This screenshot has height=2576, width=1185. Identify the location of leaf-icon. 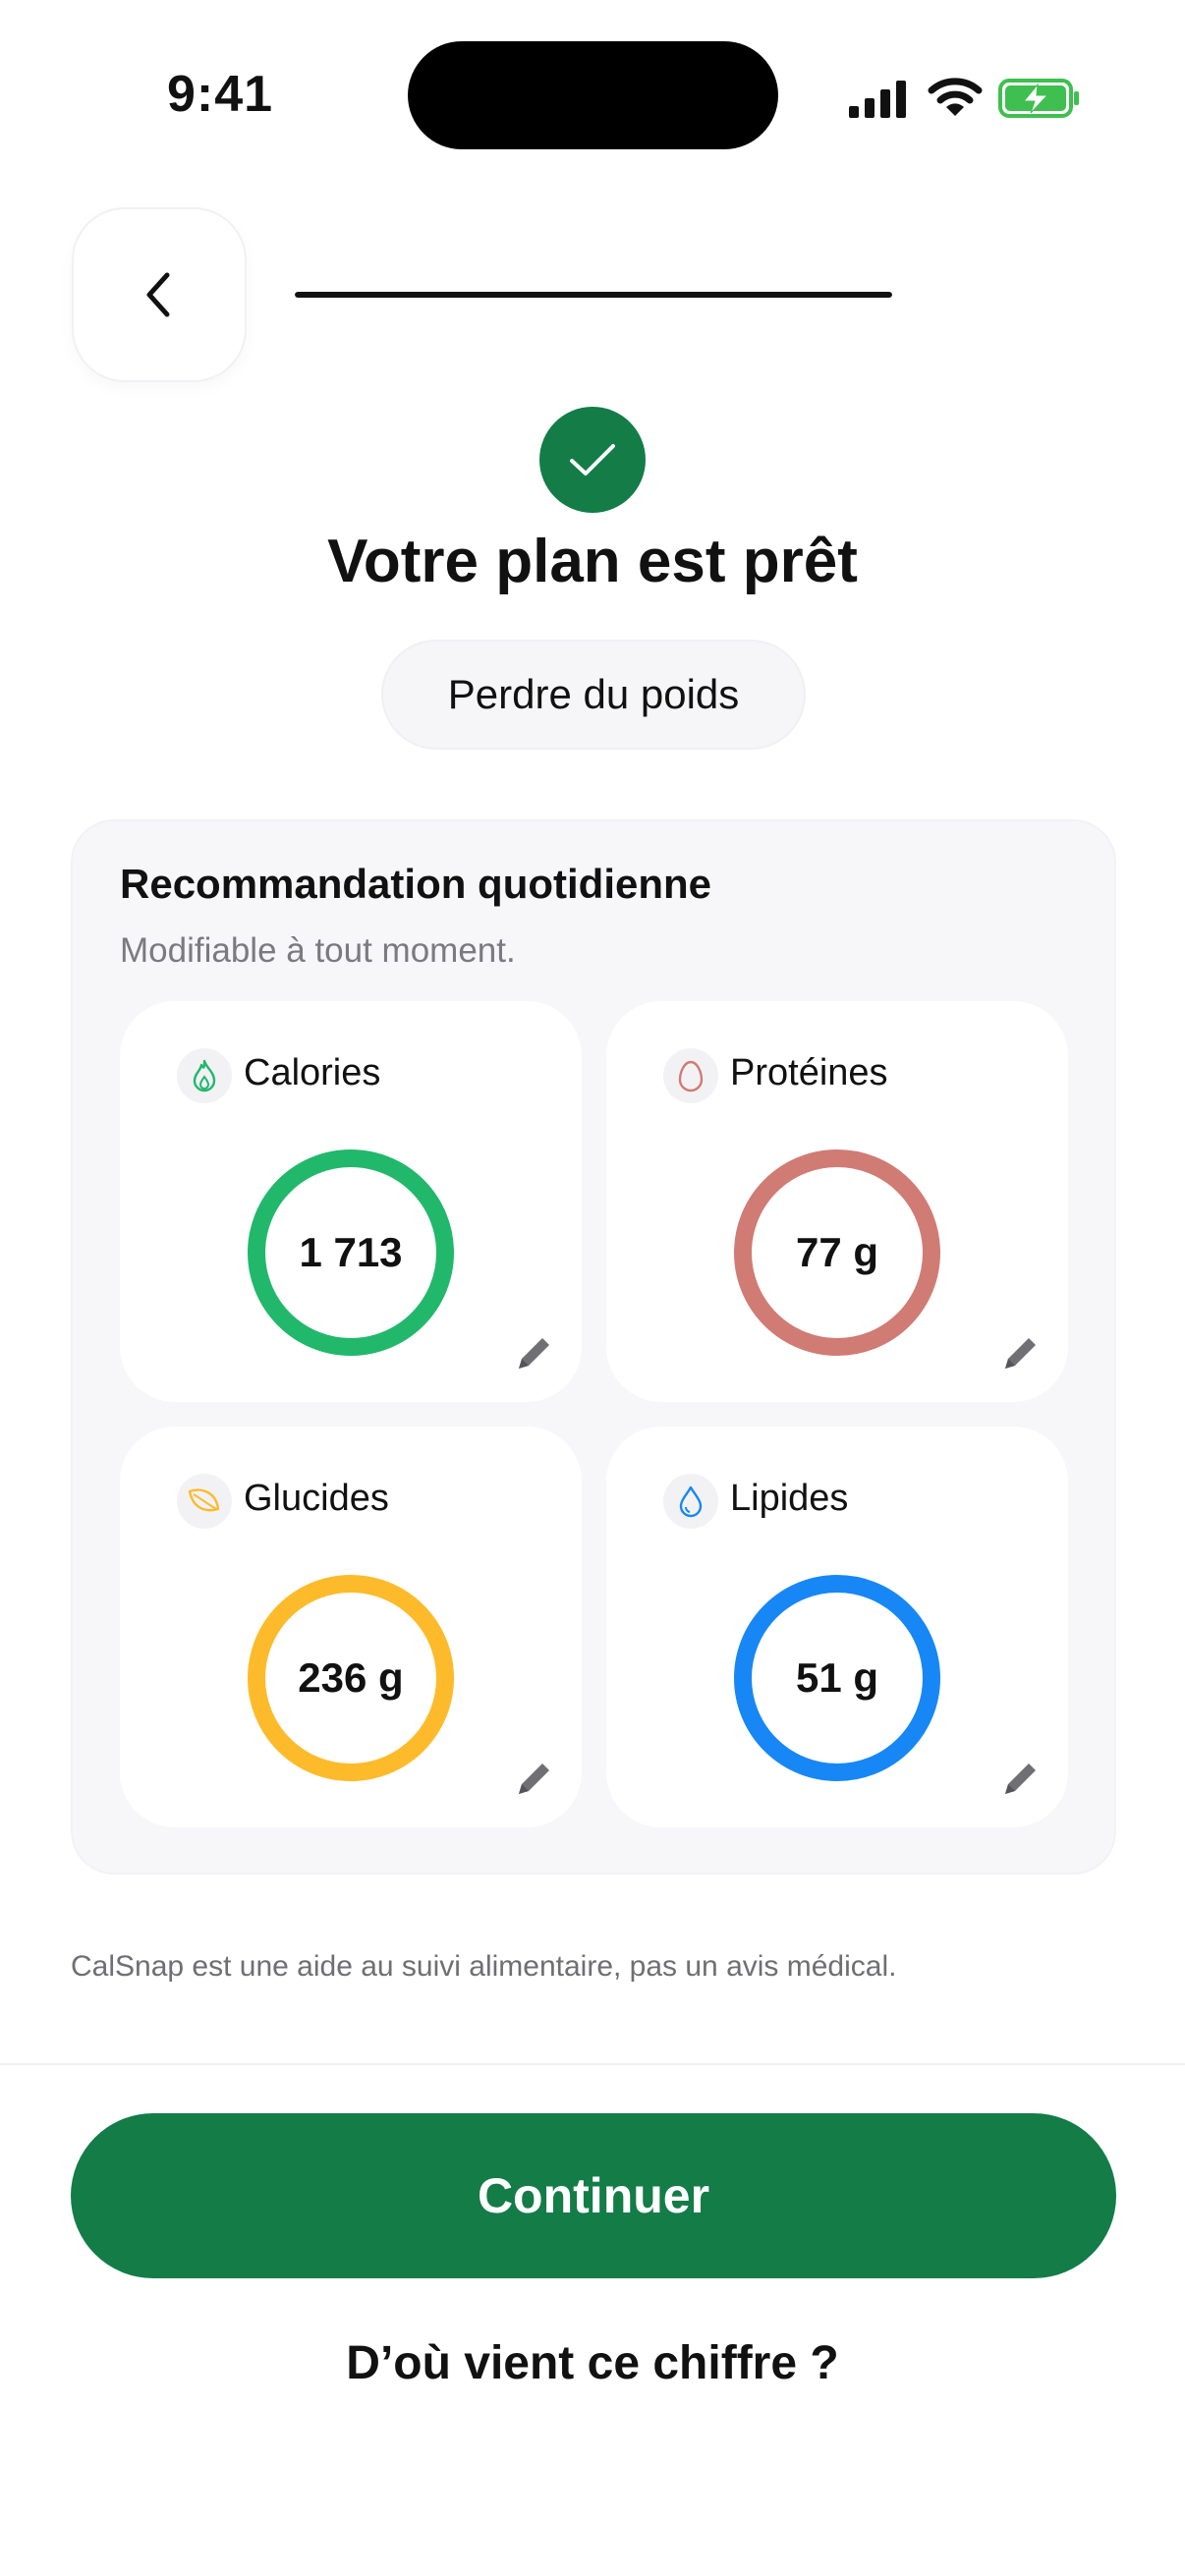
(204, 1500).